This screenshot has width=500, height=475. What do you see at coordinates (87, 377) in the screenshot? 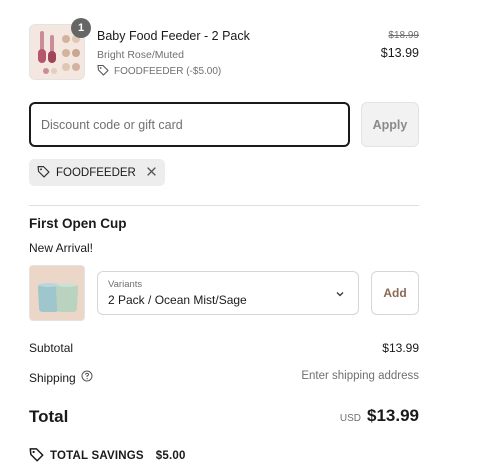
I see `help-icon` at bounding box center [87, 377].